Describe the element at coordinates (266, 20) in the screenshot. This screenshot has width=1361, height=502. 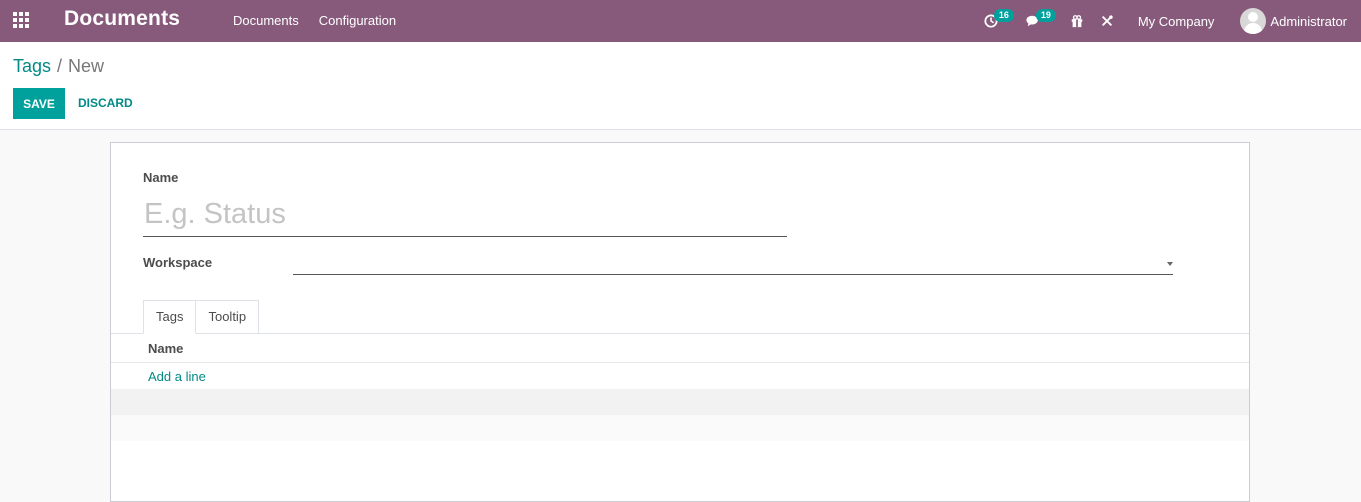
I see `menu-item-documents: Documents` at that location.